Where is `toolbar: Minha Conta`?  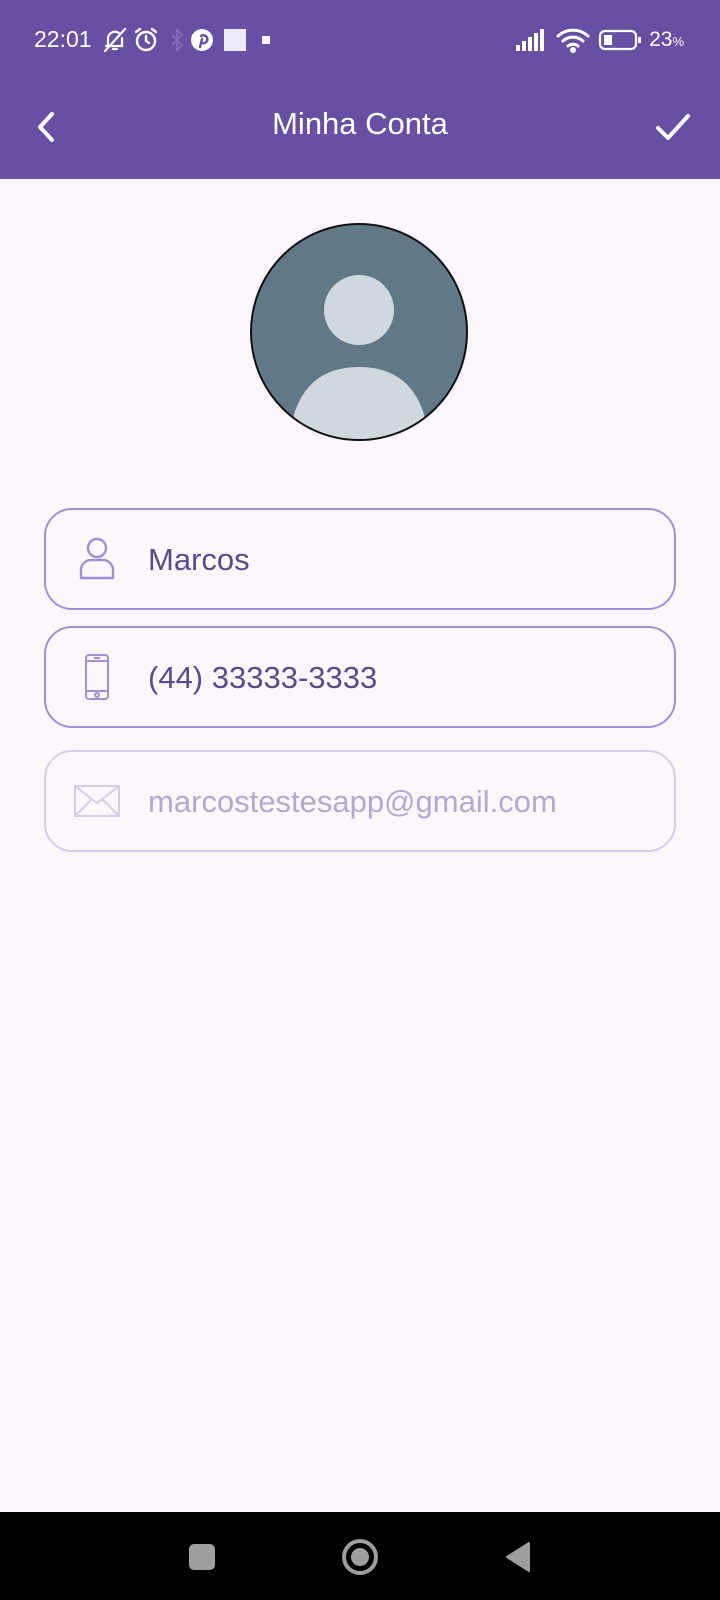 toolbar: Minha Conta is located at coordinates (360, 131).